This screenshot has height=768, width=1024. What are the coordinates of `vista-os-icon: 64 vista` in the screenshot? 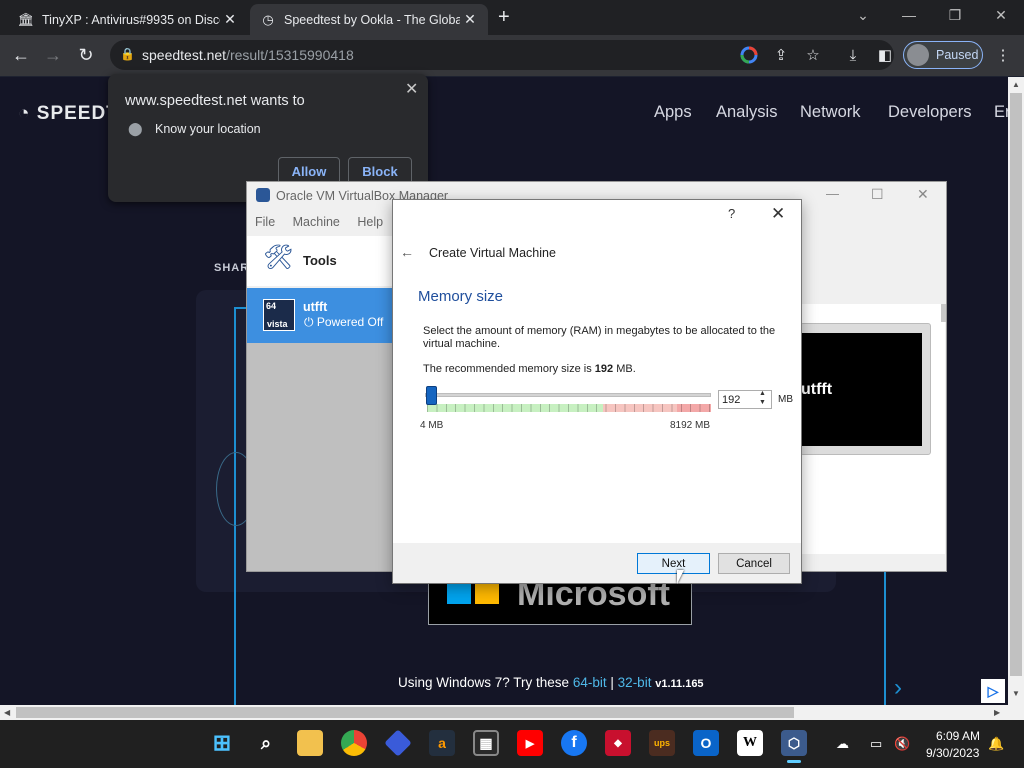 It's located at (279, 315).